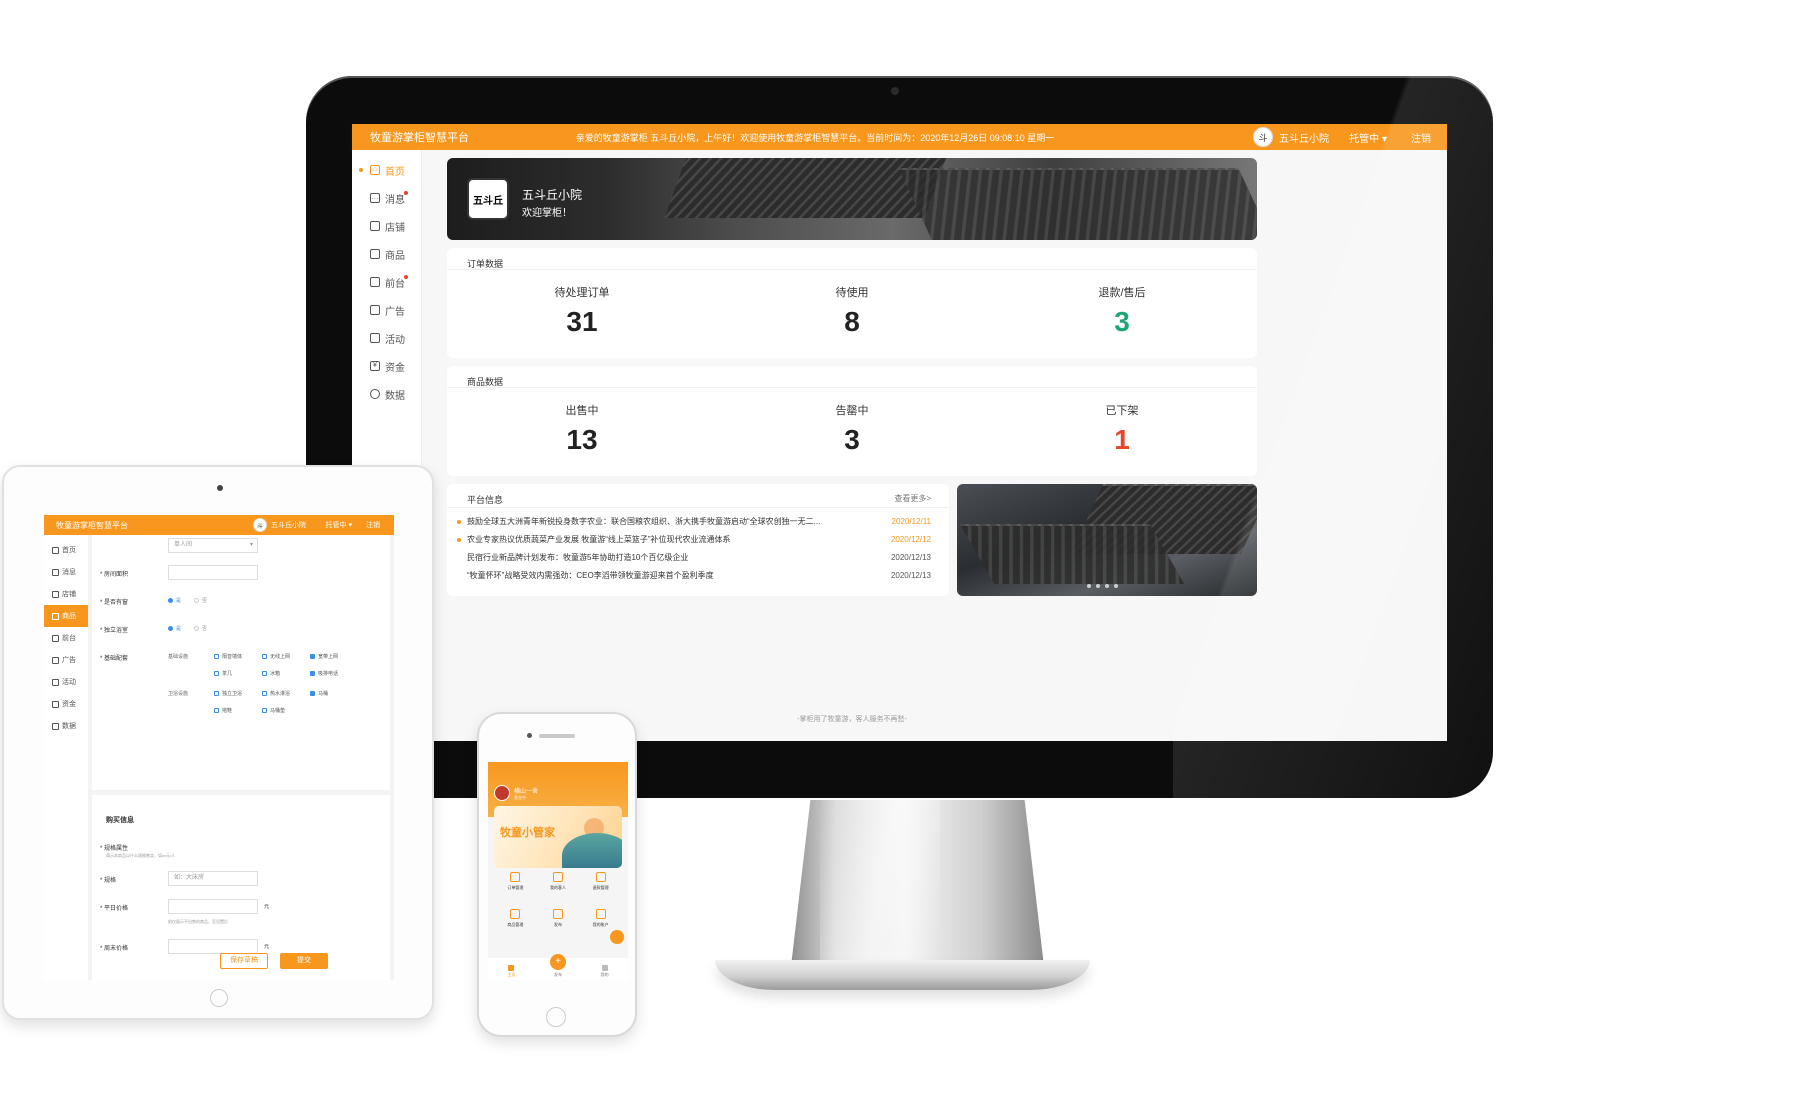 The image size is (1800, 1100). Describe the element at coordinates (1368, 137) in the screenshot. I see `shop-status-menu: 托管中 ▾` at that location.